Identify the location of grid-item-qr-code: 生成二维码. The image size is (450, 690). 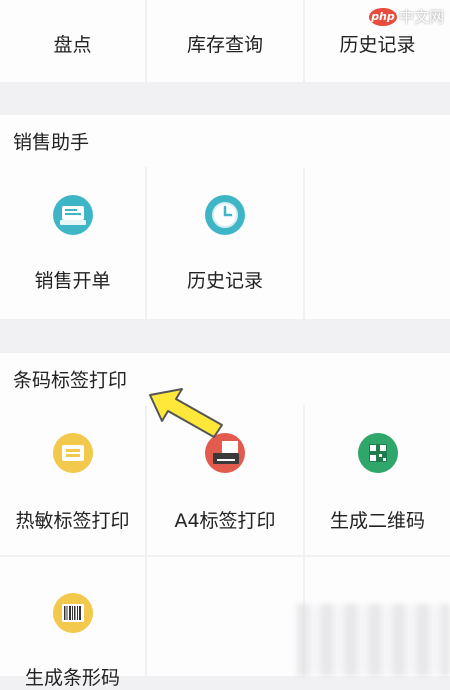
(377, 480).